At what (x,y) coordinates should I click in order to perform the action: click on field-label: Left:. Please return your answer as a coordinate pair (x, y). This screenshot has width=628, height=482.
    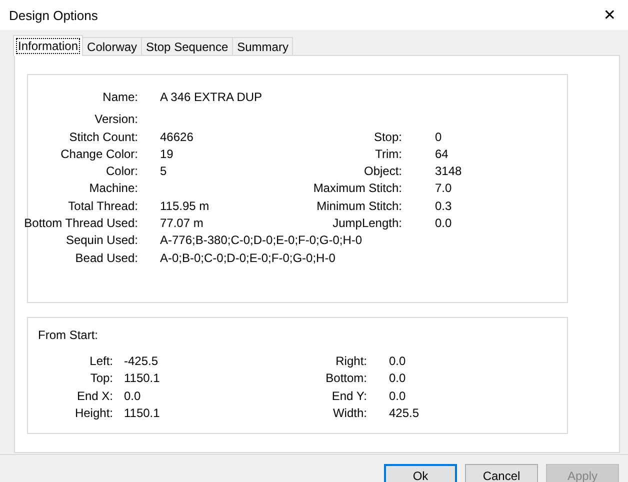
    Looking at the image, I should click on (101, 361).